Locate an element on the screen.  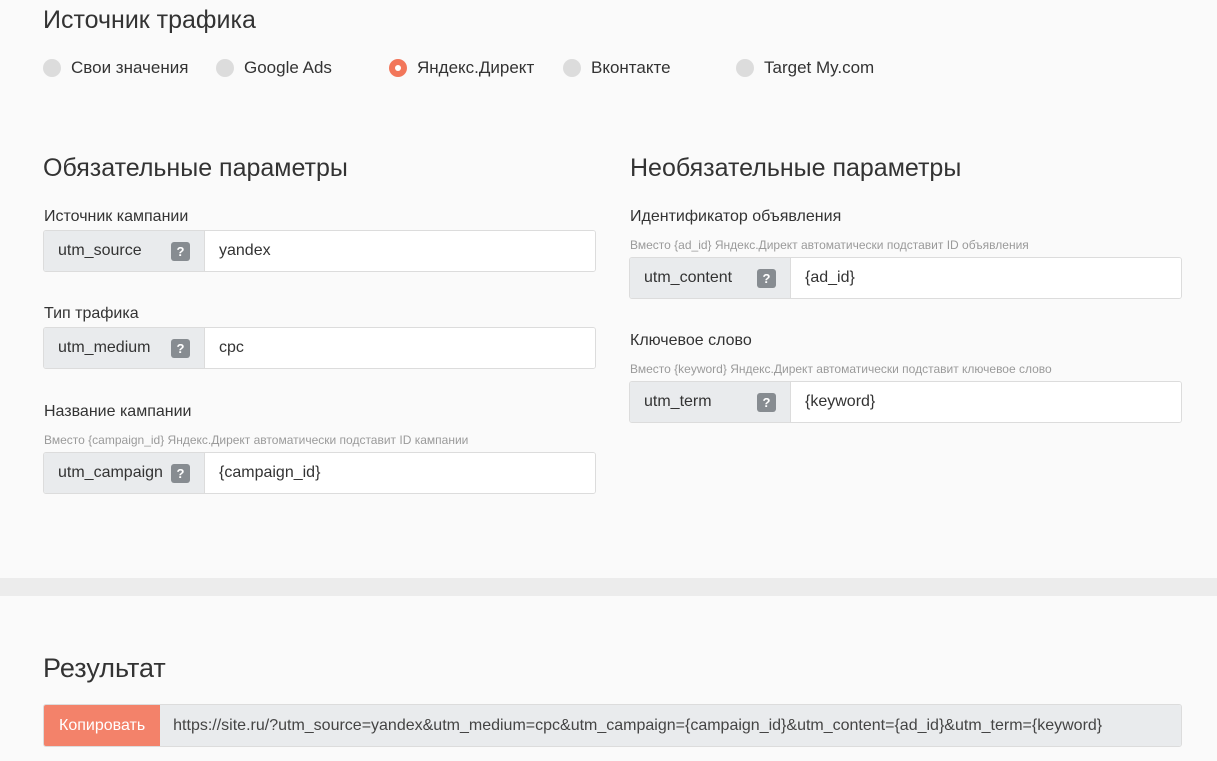
param-key: utm_medium ? is located at coordinates (124, 348).